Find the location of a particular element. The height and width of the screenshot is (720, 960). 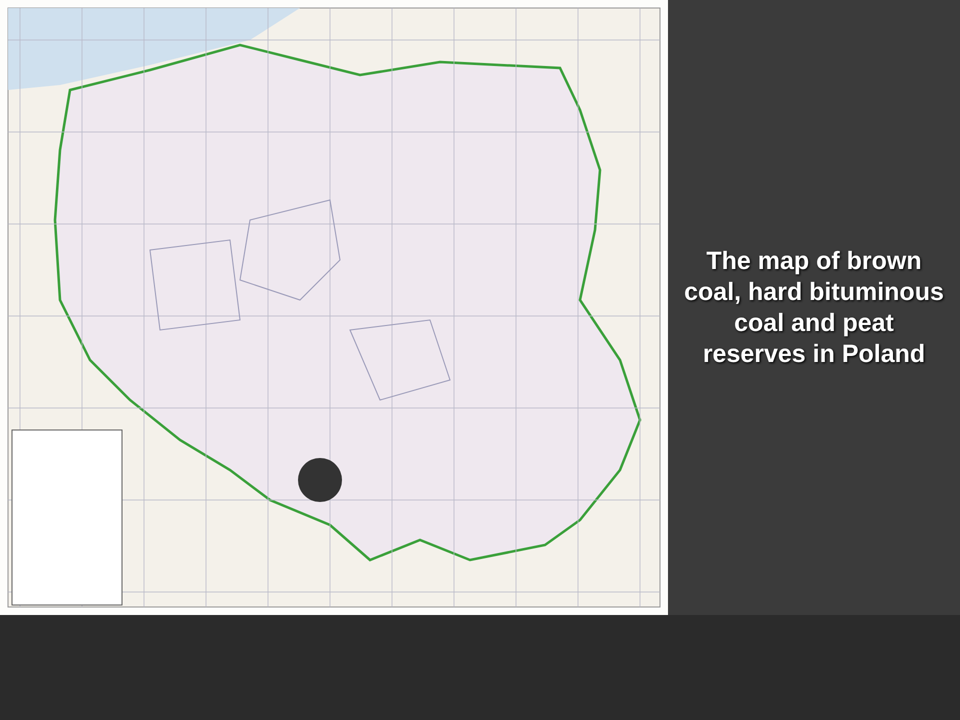

slide-caption: The map of brown coal, hard bituminous coal and peat reserves in Poland is located at coordinates (814, 308).